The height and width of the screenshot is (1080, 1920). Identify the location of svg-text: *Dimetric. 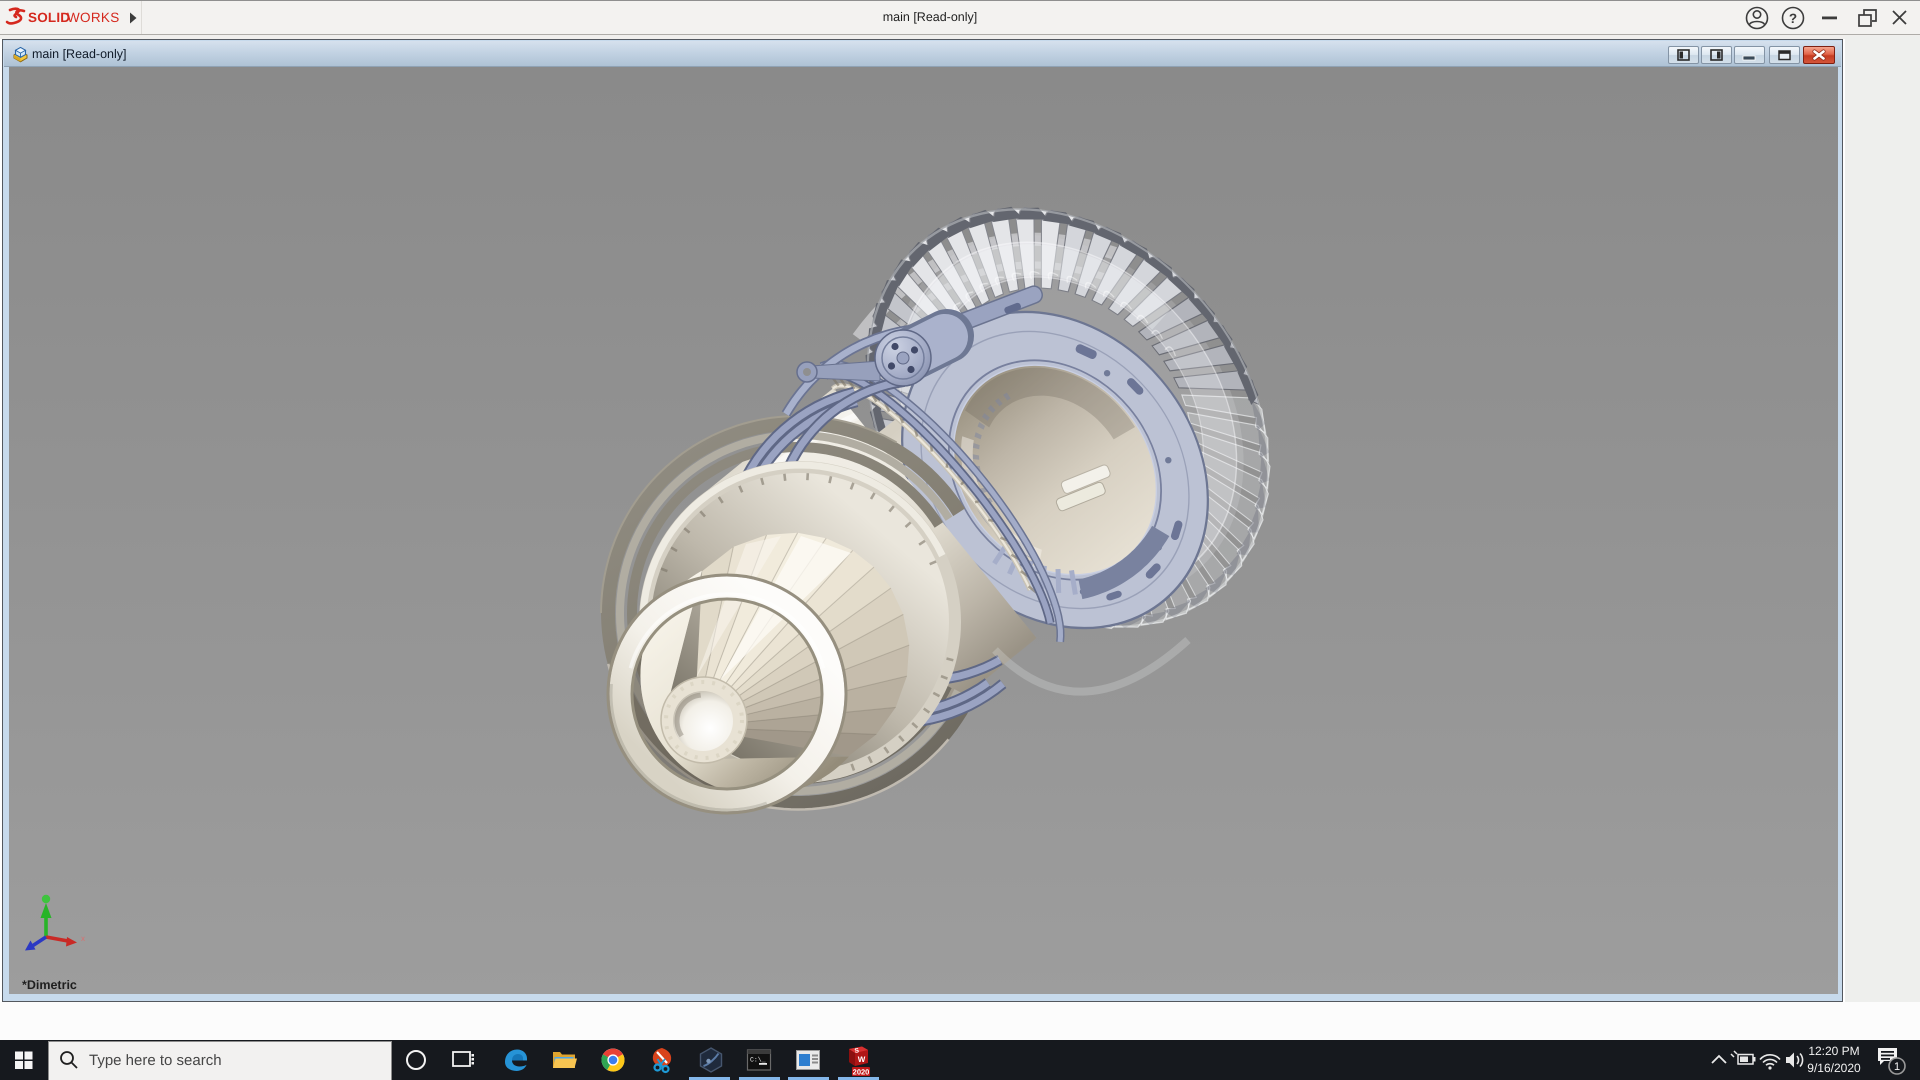
(49, 985).